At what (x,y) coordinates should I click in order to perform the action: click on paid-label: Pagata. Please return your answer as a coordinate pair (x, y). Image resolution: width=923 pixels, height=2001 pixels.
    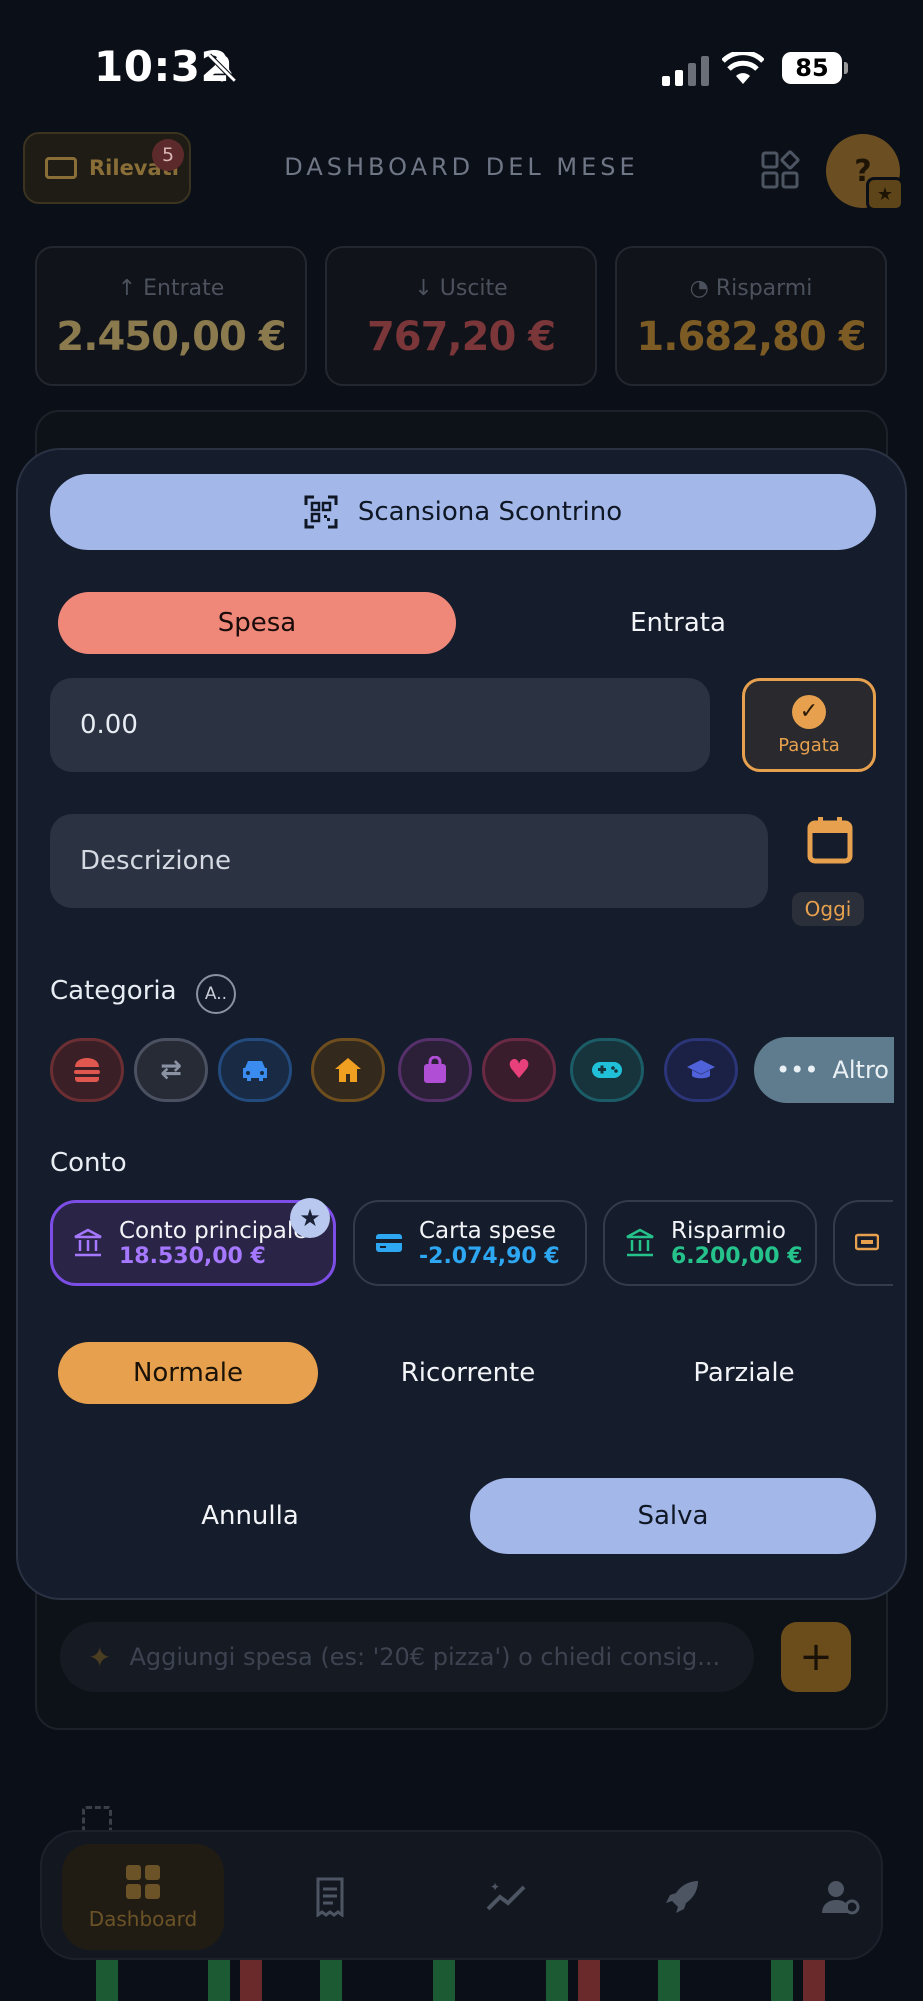
    Looking at the image, I should click on (809, 745).